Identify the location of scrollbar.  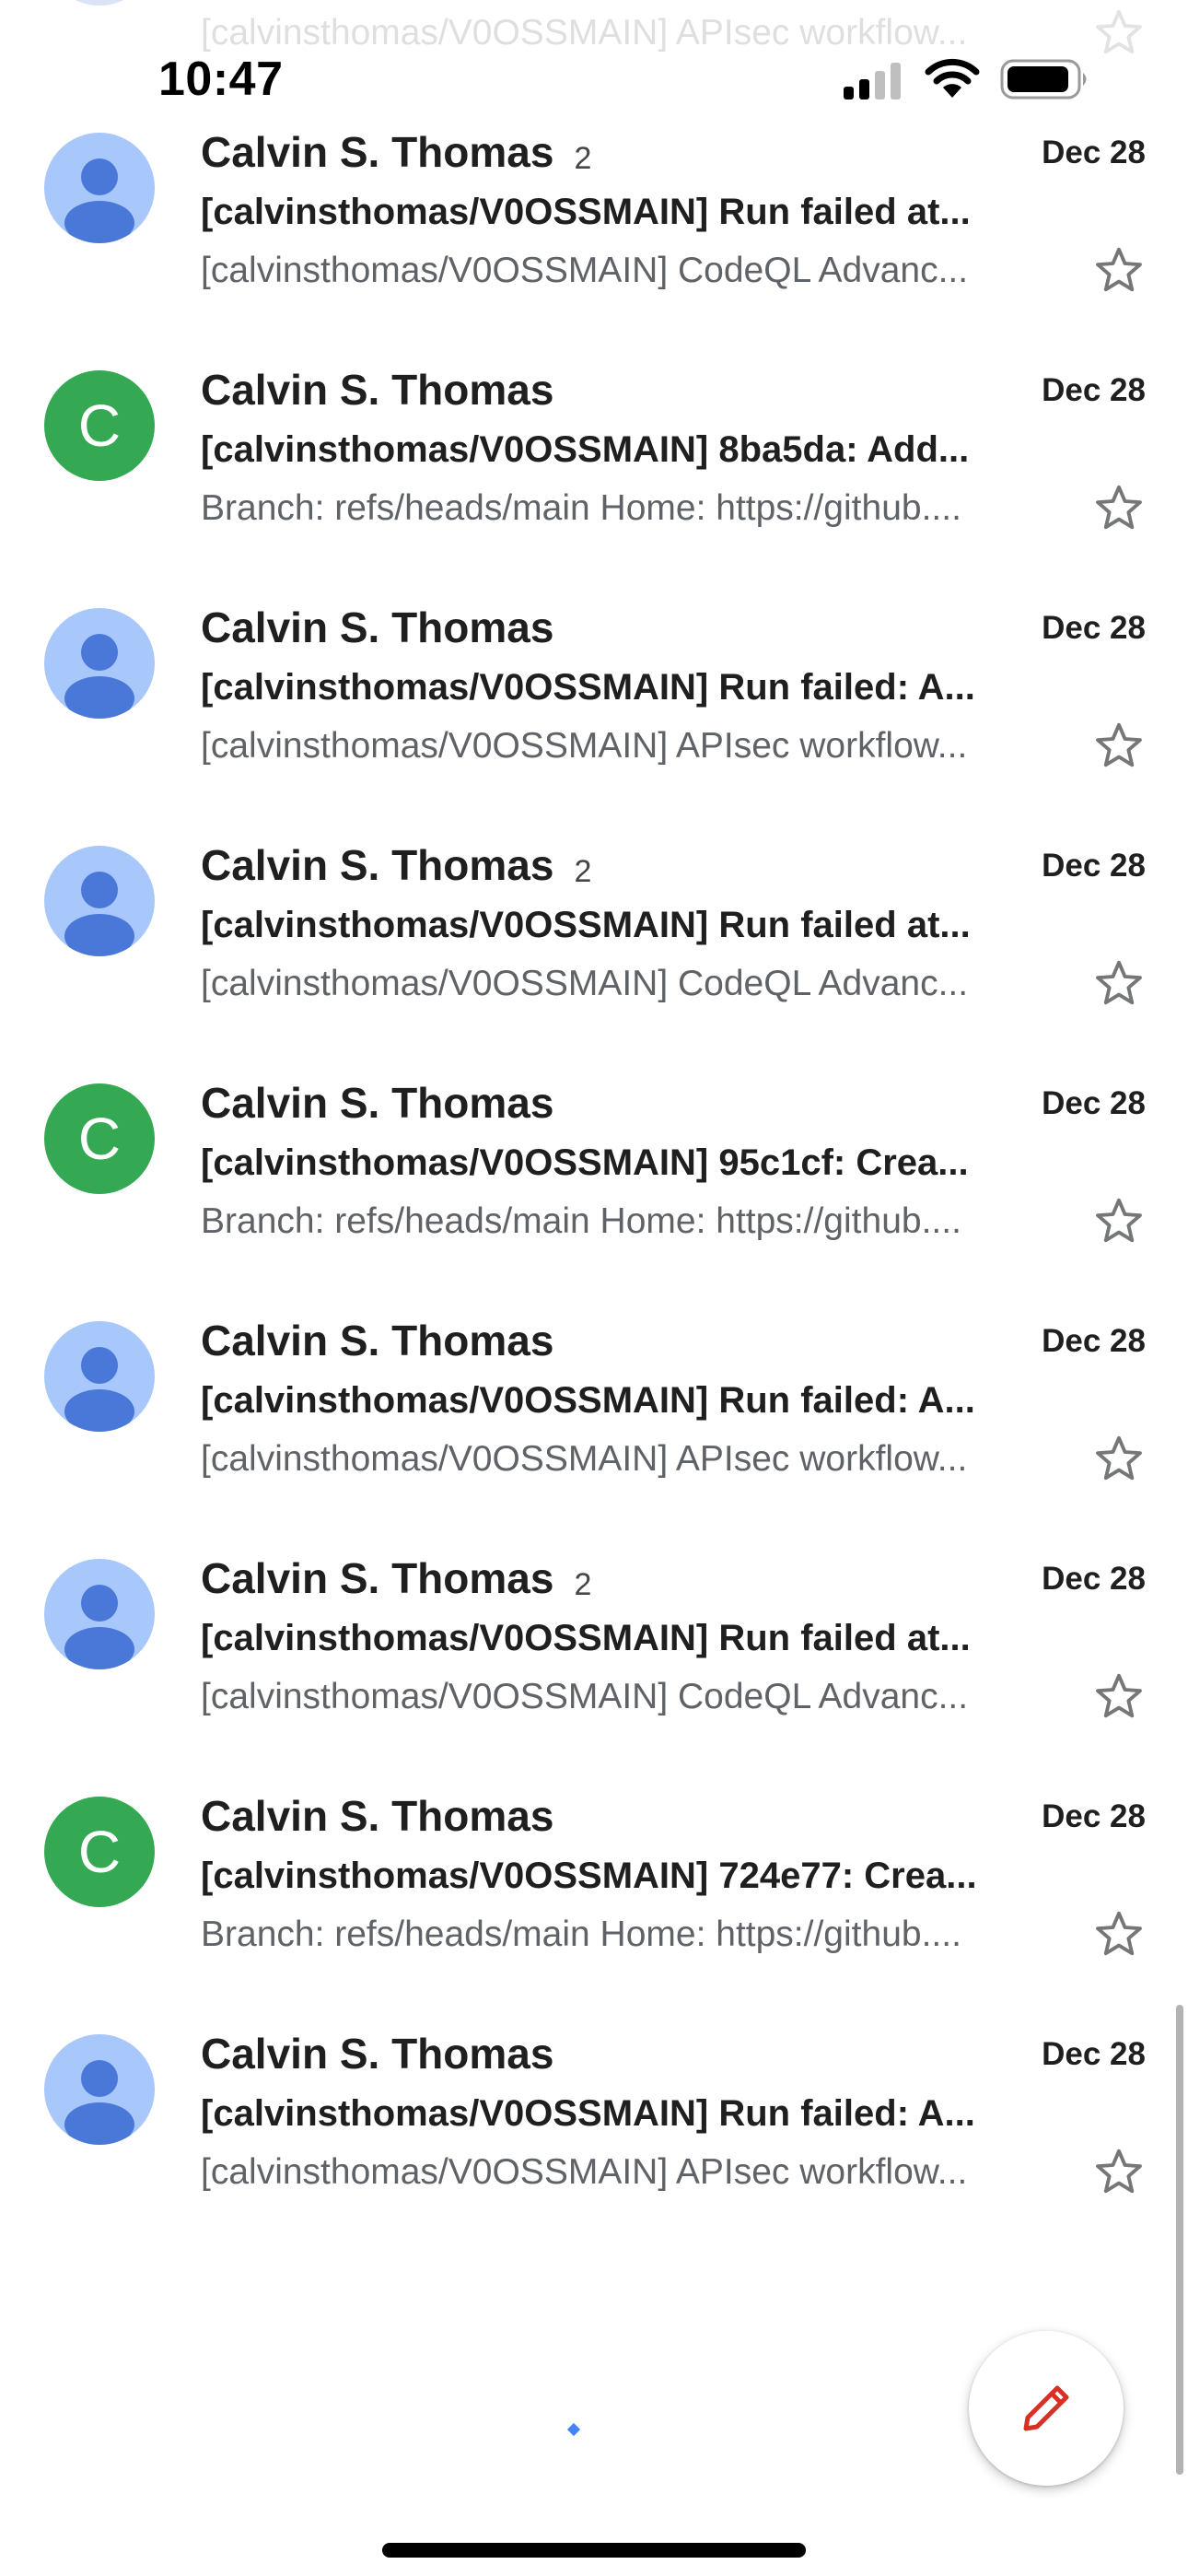
(1179, 2240).